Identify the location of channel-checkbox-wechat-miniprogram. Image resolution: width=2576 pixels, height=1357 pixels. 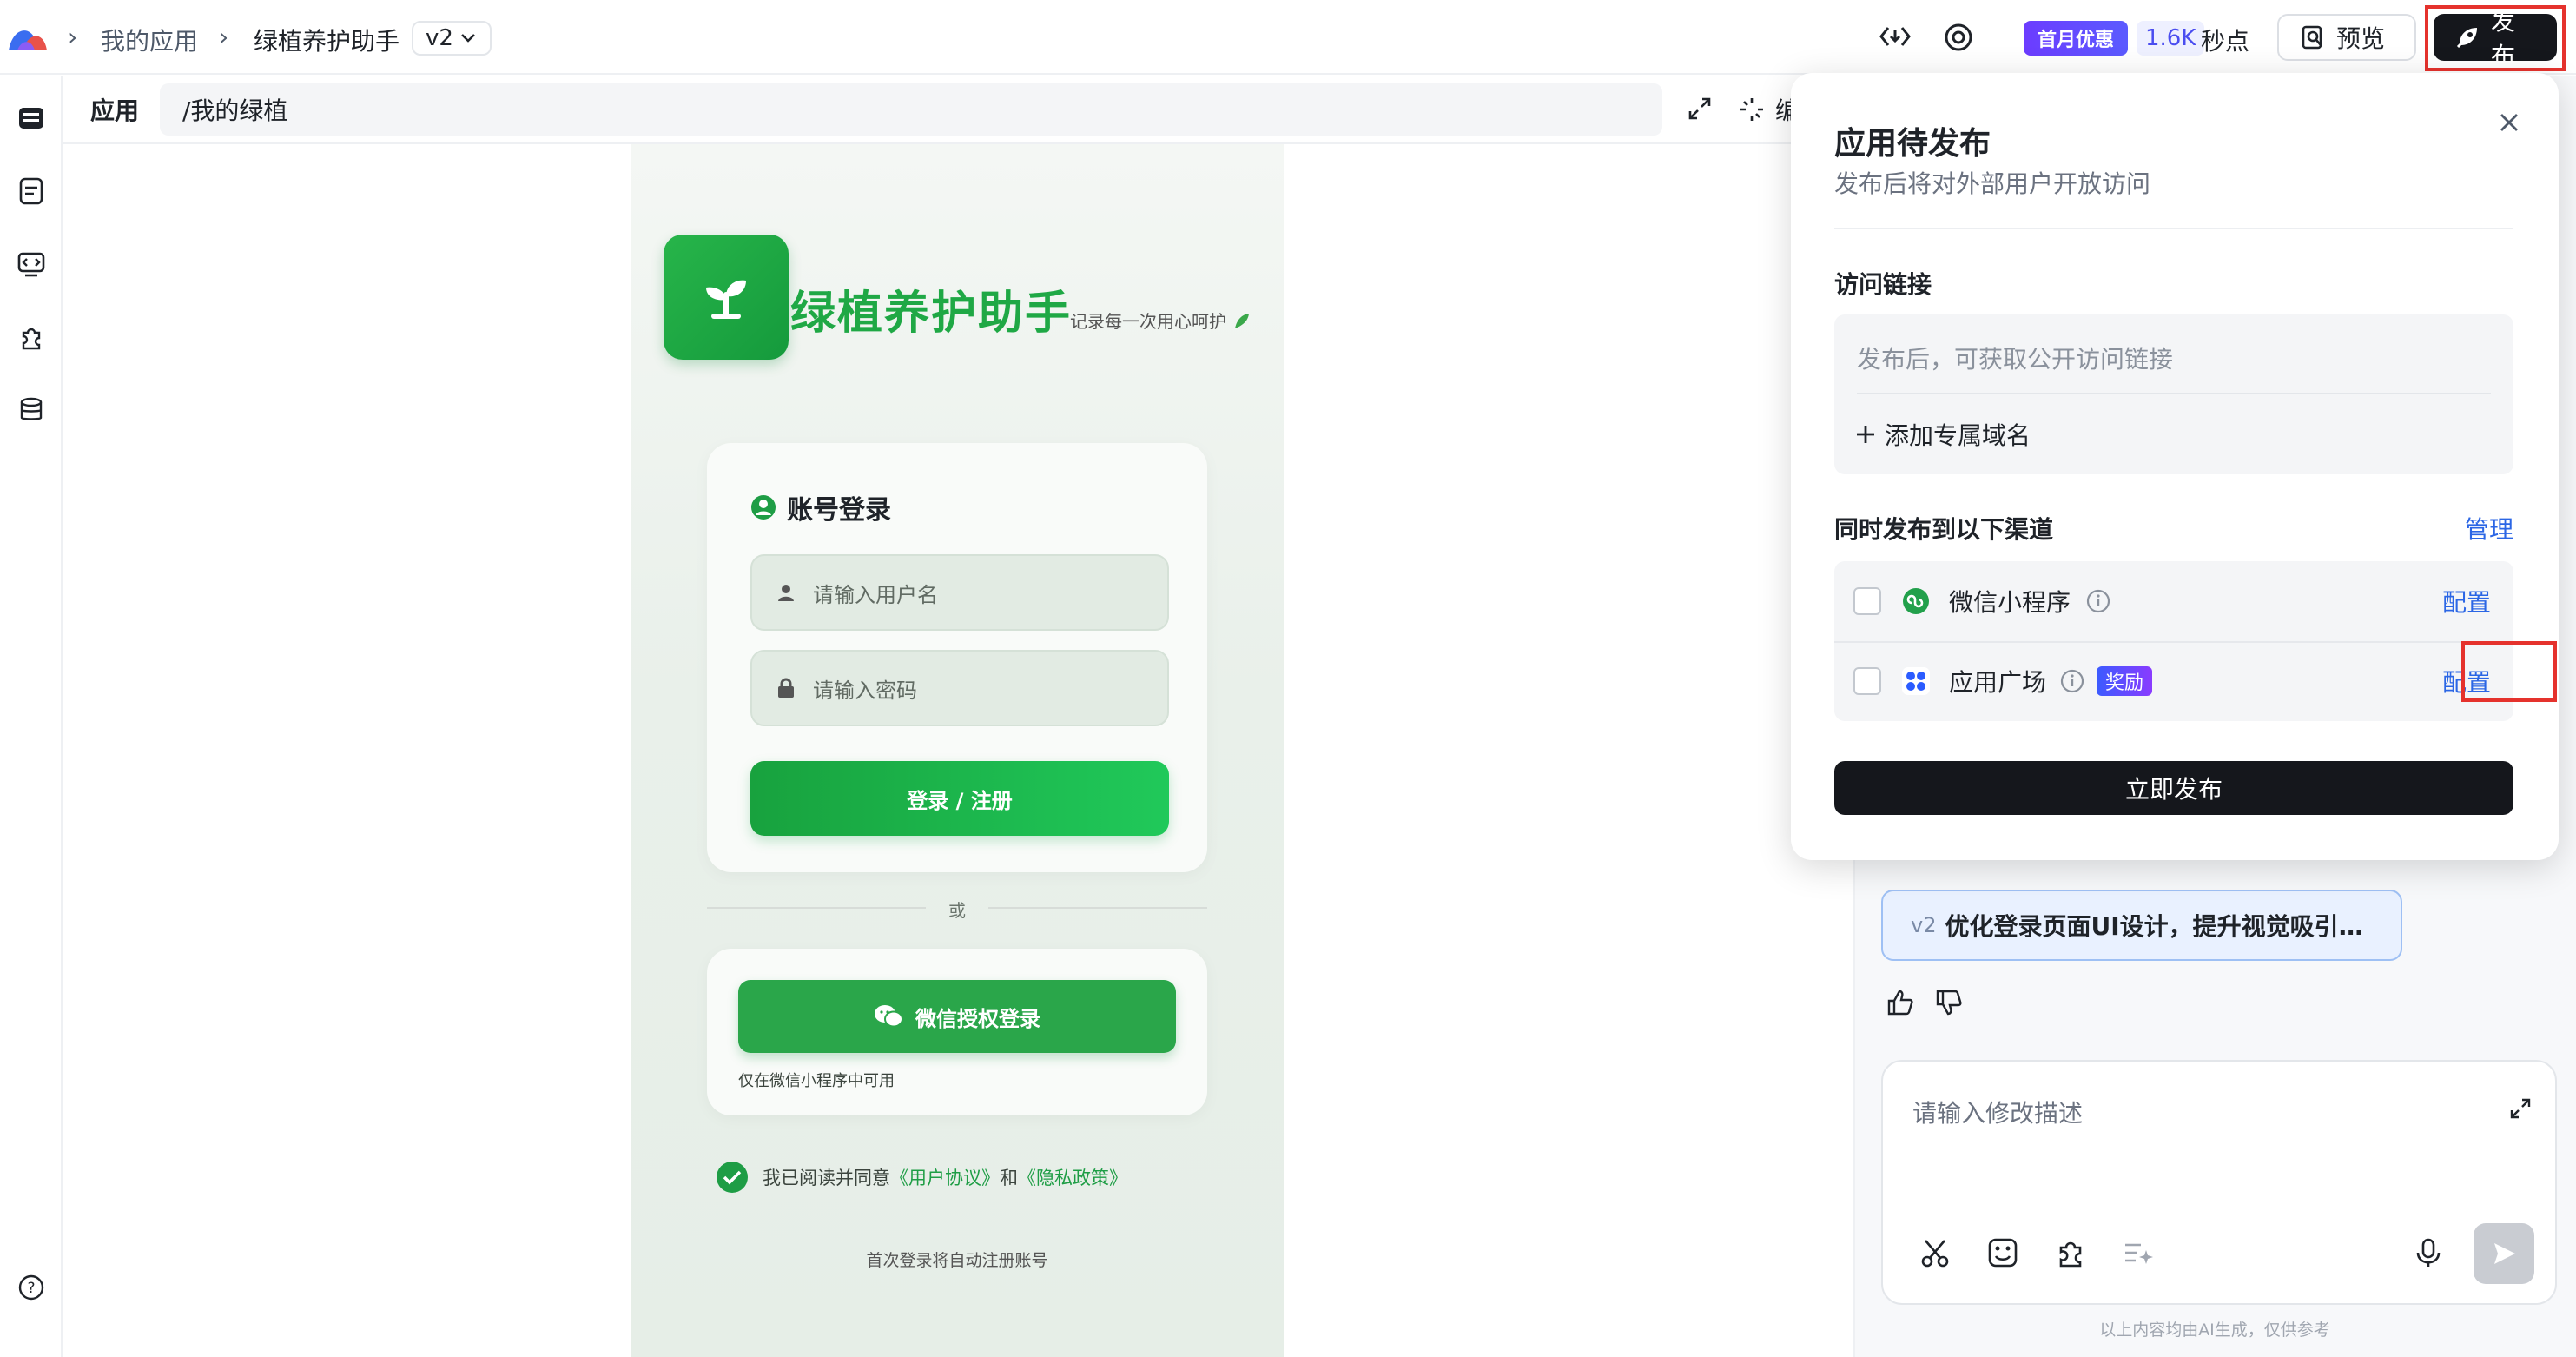
(1867, 601).